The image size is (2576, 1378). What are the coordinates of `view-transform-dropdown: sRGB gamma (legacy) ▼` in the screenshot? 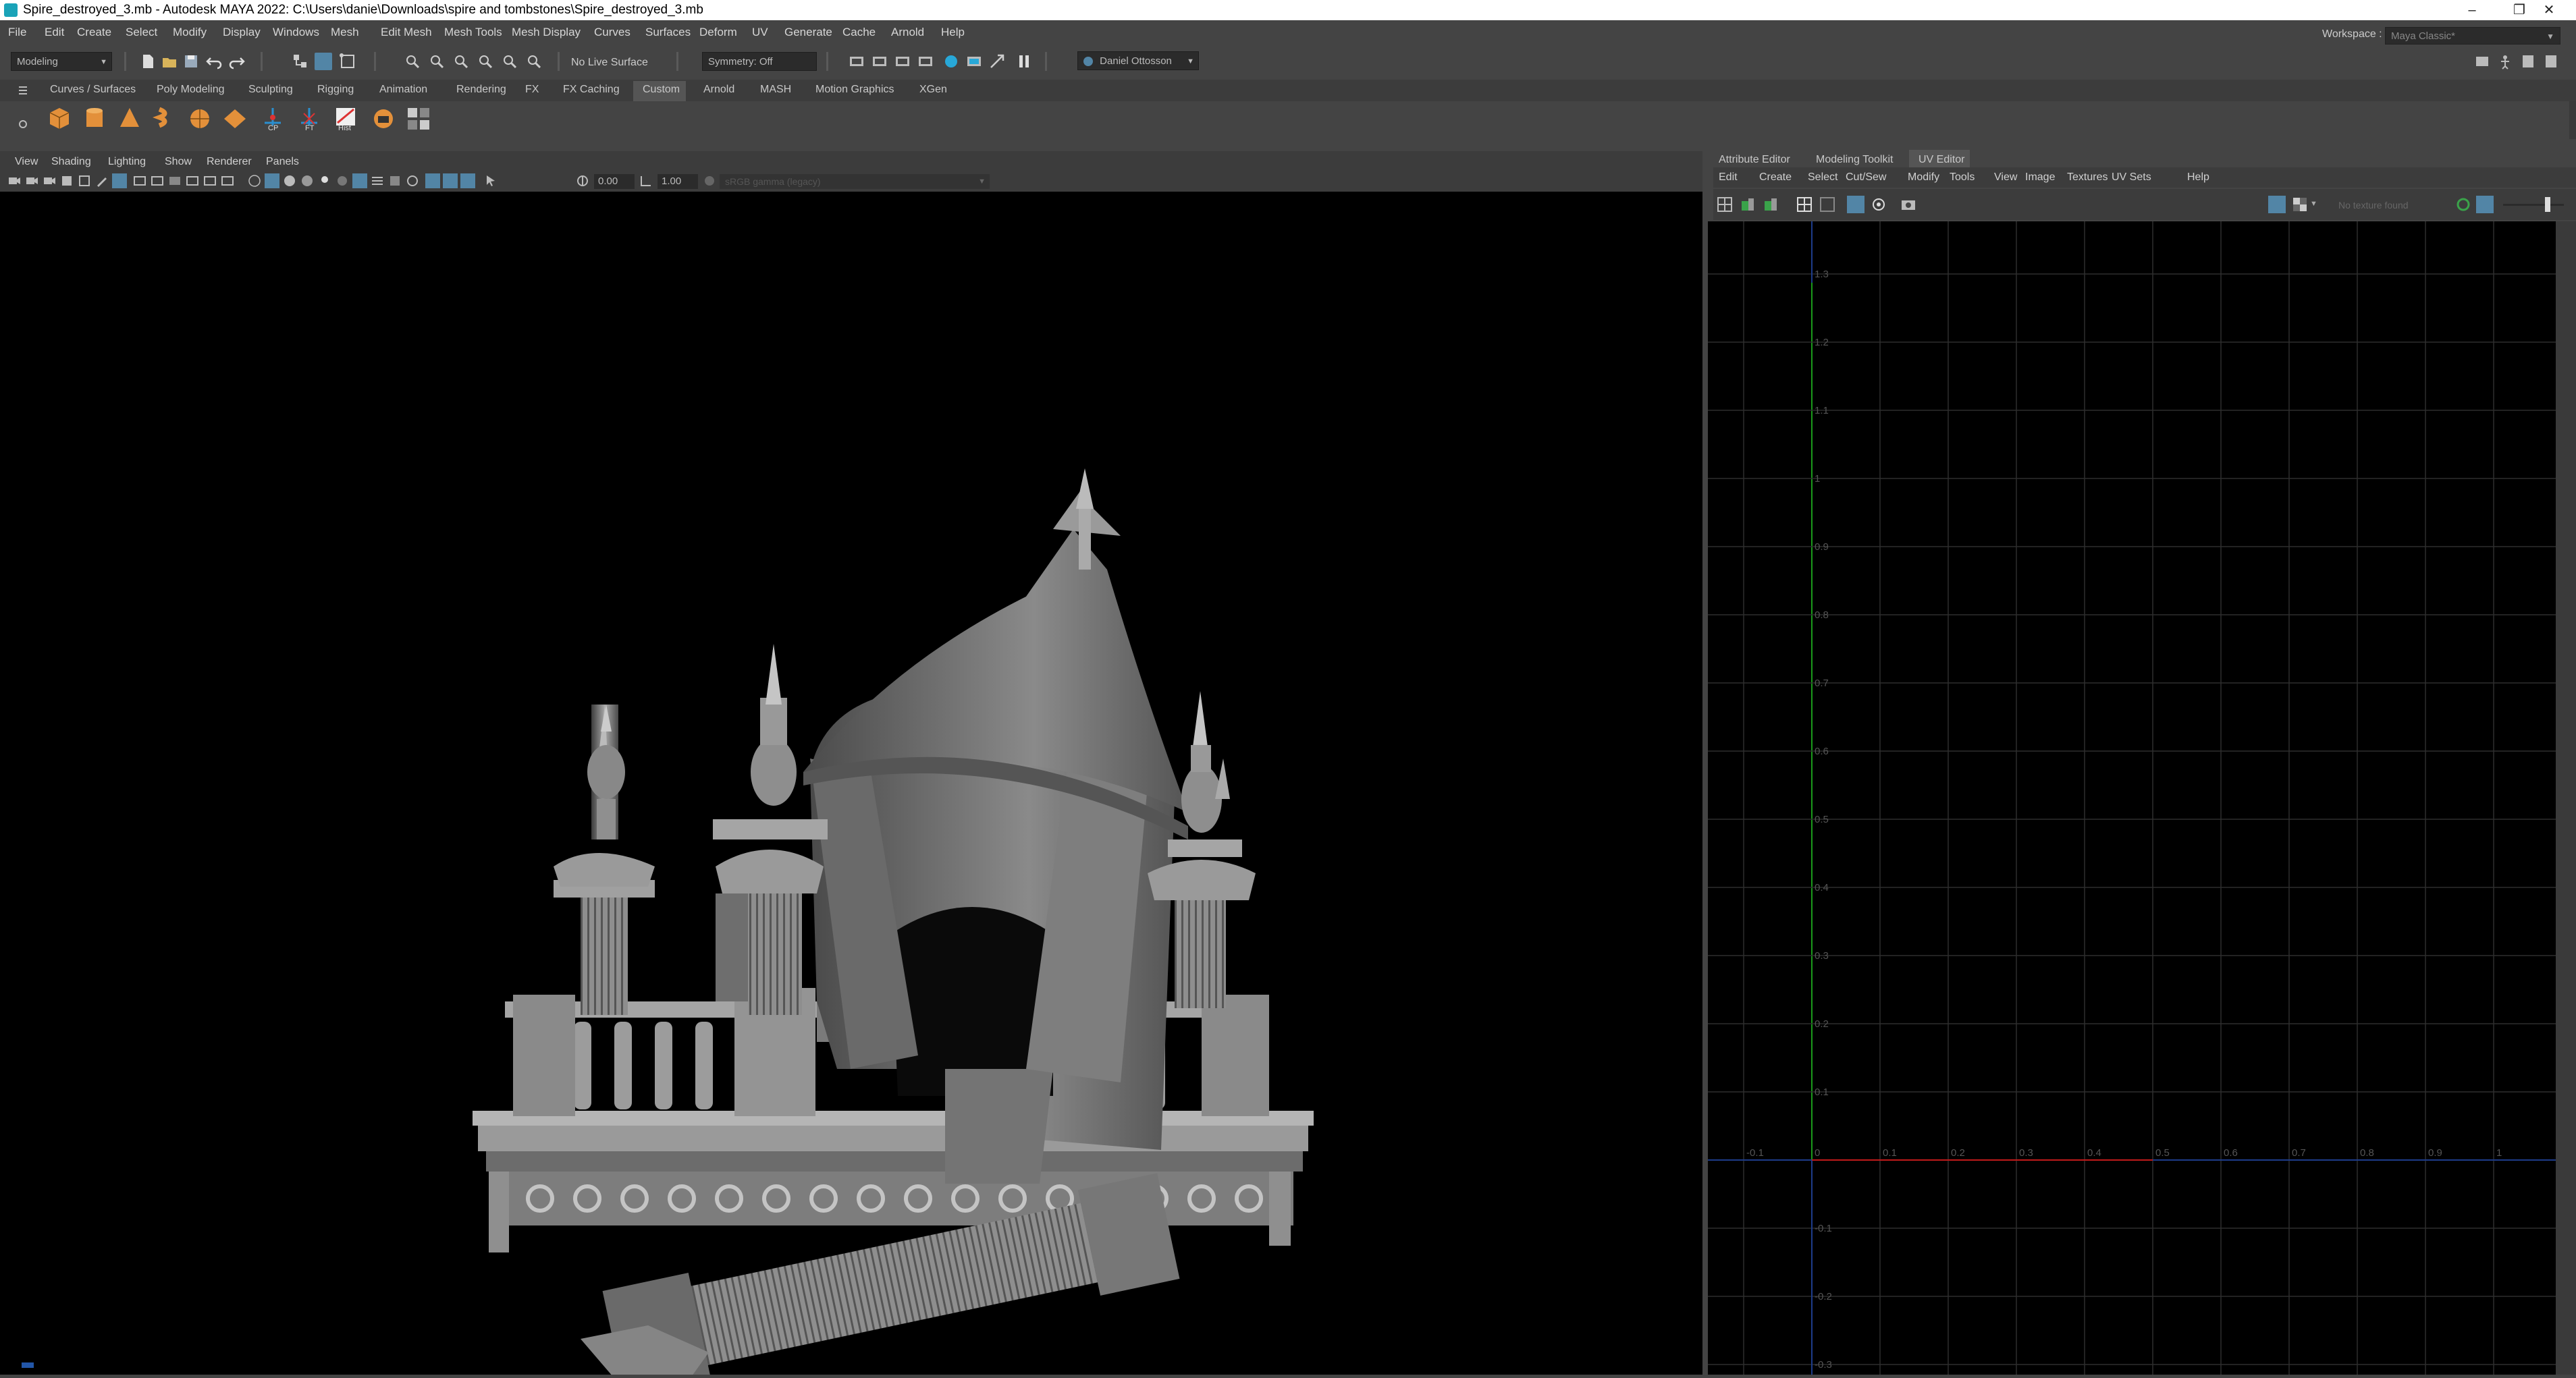 It's located at (855, 182).